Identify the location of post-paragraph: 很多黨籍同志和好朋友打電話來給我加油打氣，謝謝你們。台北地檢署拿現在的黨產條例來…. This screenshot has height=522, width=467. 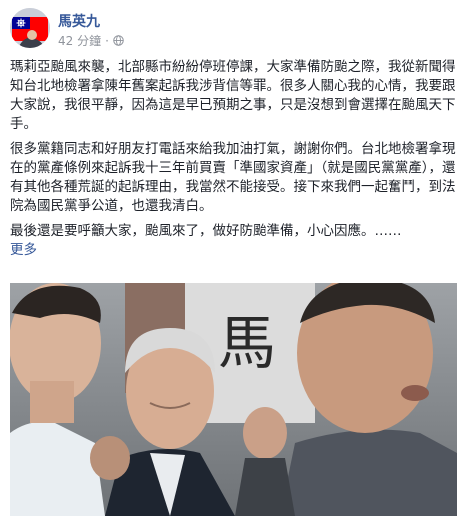
(233, 177).